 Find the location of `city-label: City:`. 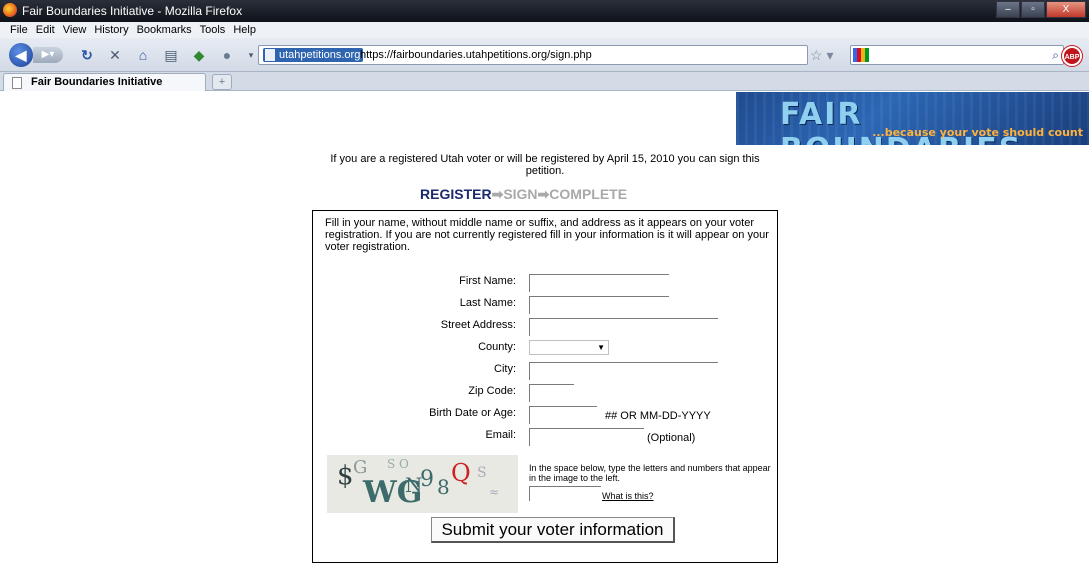

city-label: City: is located at coordinates (505, 369).